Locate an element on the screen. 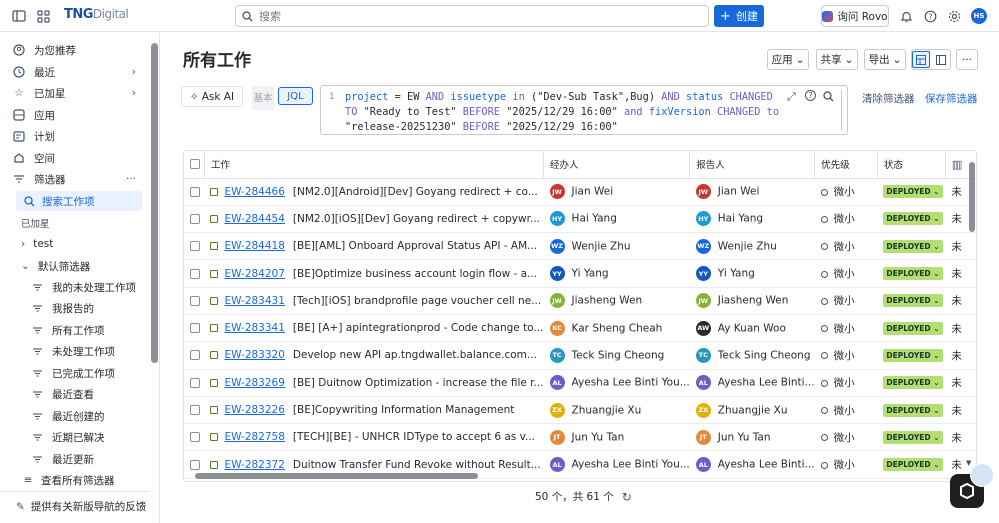 This screenshot has height=523, width=999. expand-icon: ⤢ is located at coordinates (791, 97).